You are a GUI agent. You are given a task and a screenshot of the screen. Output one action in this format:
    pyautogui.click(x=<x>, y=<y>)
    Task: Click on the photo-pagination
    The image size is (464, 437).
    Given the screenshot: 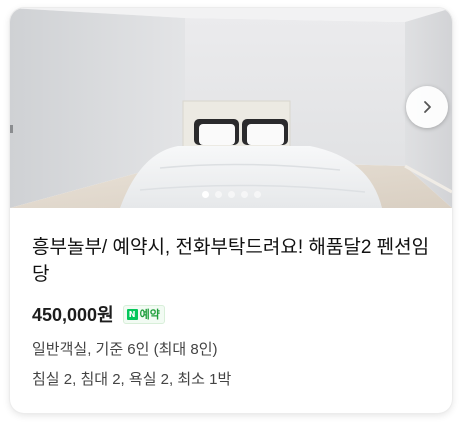 What is the action you would take?
    pyautogui.click(x=231, y=195)
    